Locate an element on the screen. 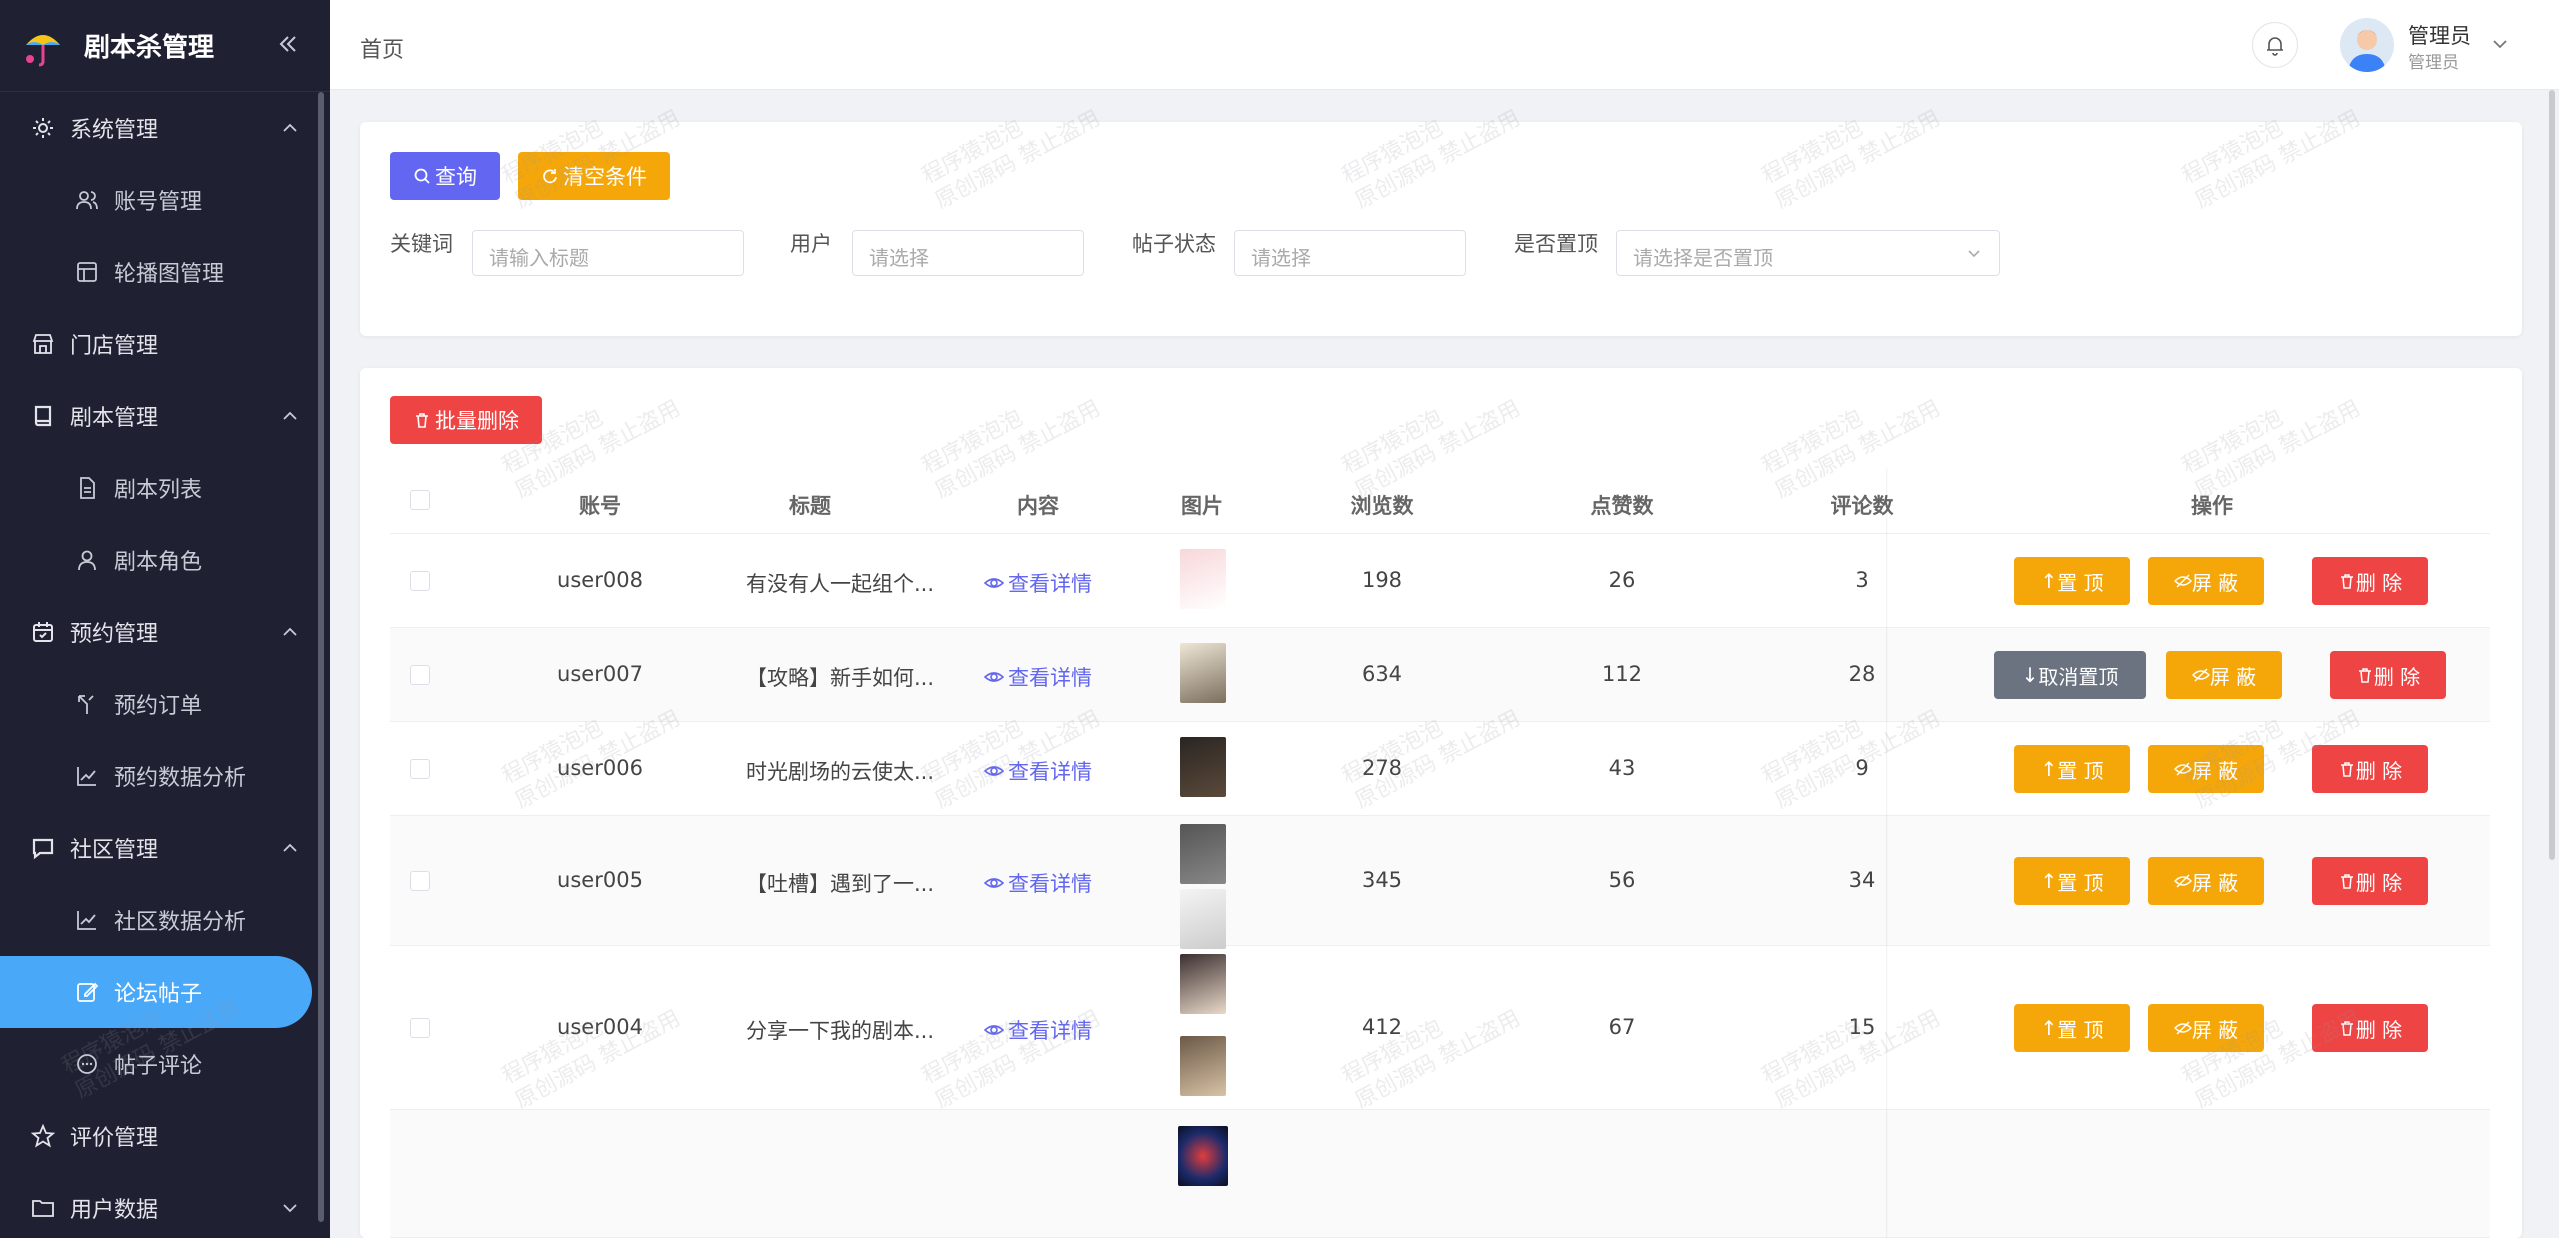  query-button: 查询 is located at coordinates (445, 176).